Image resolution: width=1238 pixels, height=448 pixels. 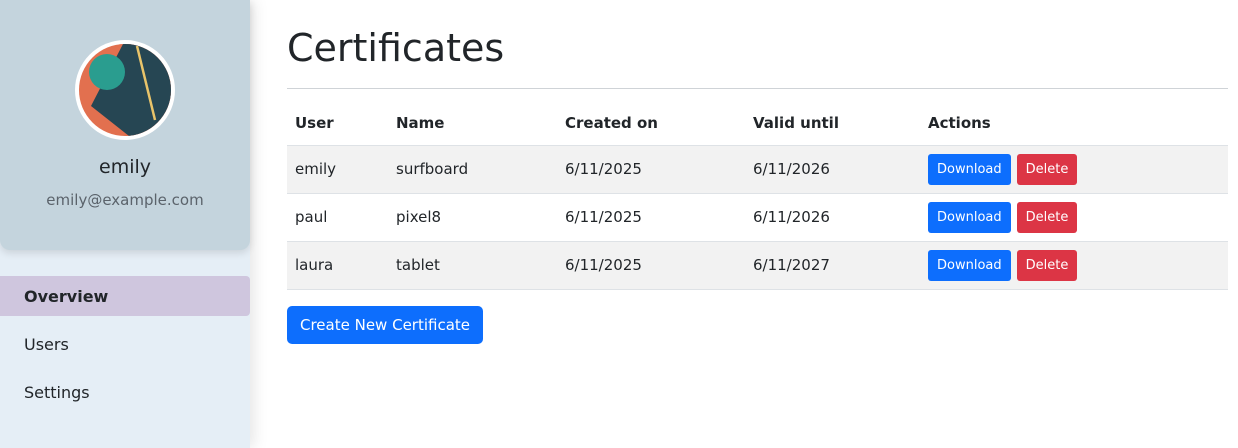 I want to click on create-certificate-button: Create New Certificate, so click(x=385, y=325).